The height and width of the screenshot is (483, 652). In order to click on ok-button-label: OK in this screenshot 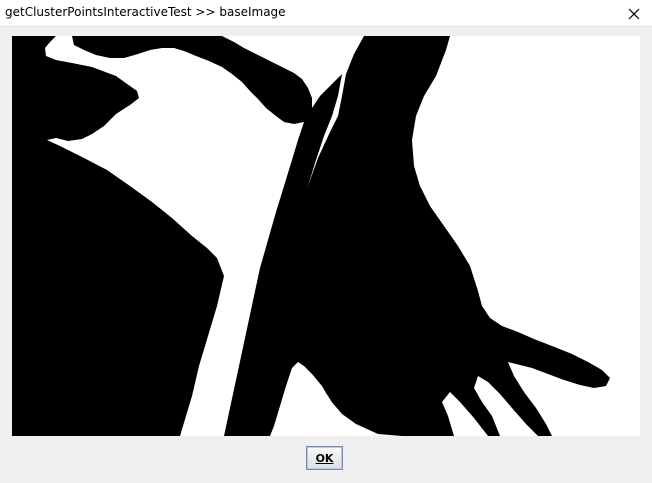, I will do `click(324, 458)`.